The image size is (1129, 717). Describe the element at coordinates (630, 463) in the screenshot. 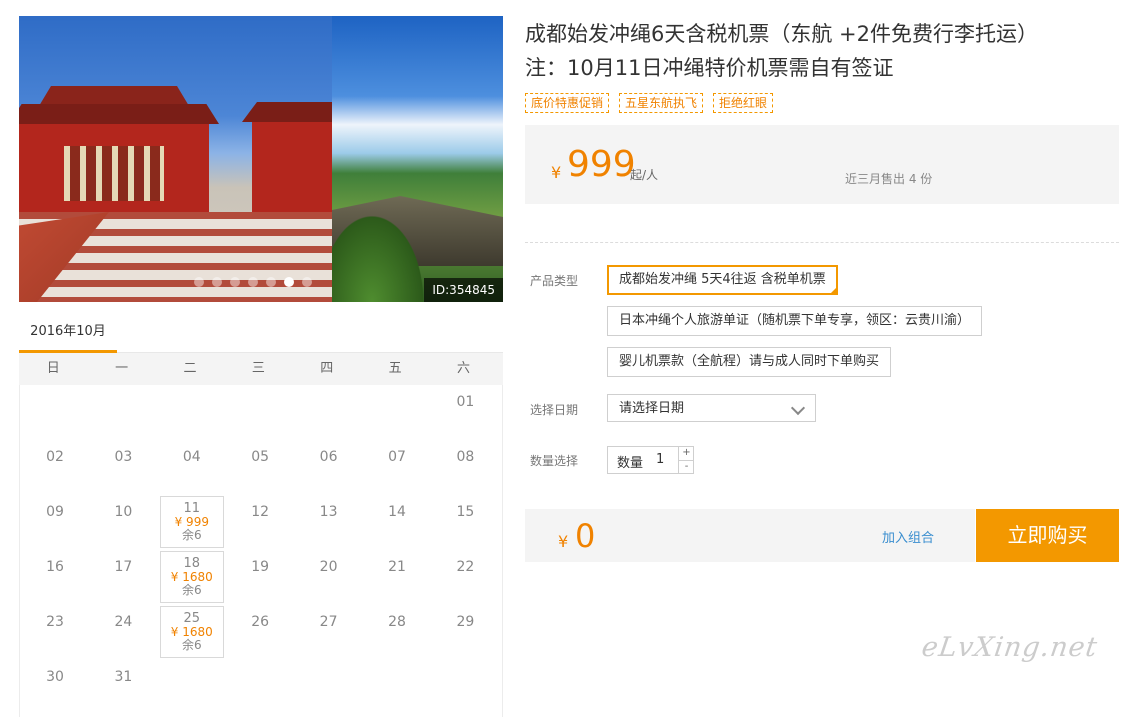

I see `quantity-inner-label: 数量` at that location.